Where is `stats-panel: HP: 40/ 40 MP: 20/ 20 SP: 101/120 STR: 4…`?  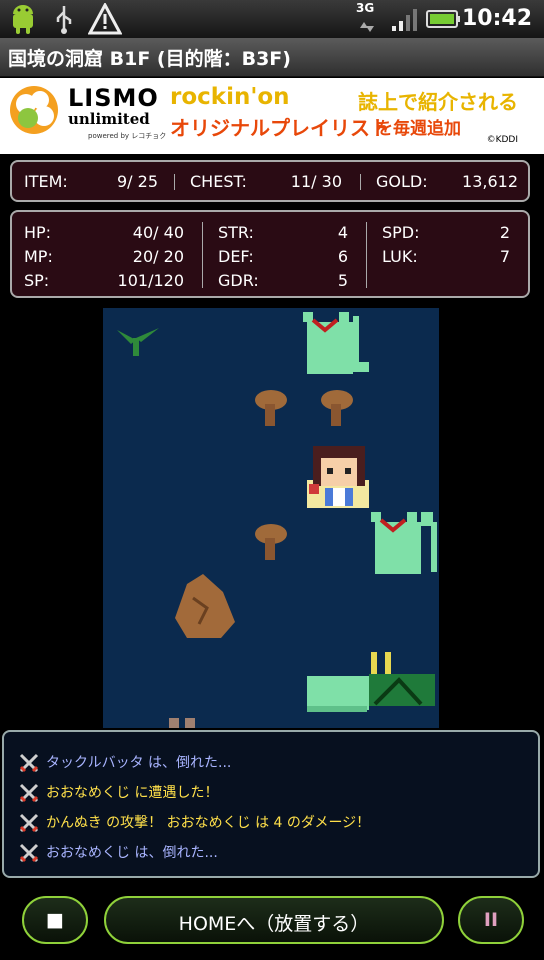
stats-panel: HP: 40/ 40 MP: 20/ 20 SP: 101/120 STR: 4… is located at coordinates (270, 254).